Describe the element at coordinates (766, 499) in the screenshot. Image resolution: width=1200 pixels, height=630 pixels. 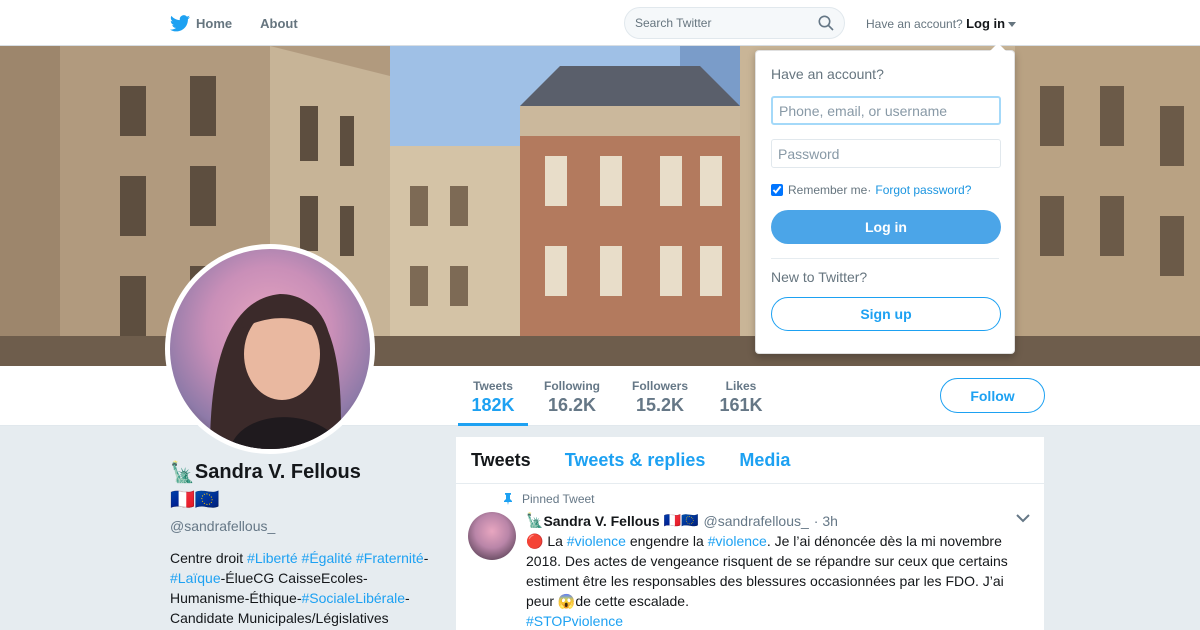
I see `pinned-indicator: Pinned Tweet` at that location.